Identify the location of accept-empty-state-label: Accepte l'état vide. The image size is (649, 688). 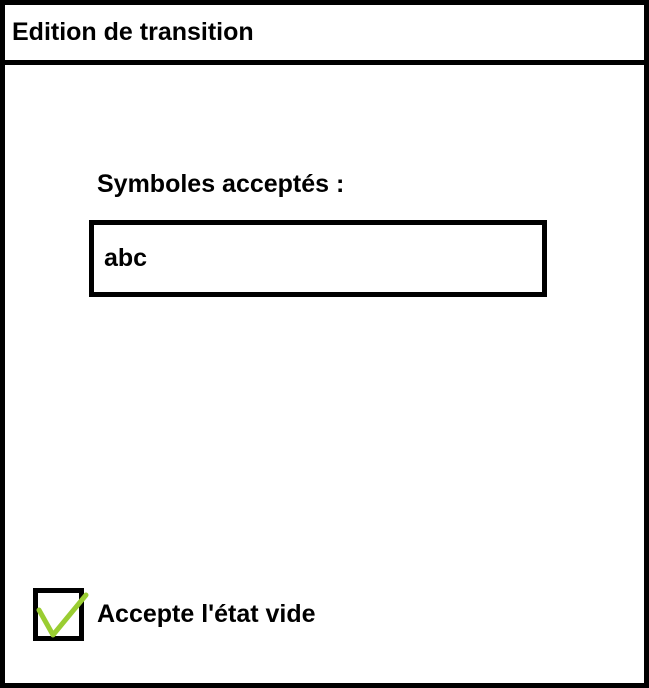
(206, 614).